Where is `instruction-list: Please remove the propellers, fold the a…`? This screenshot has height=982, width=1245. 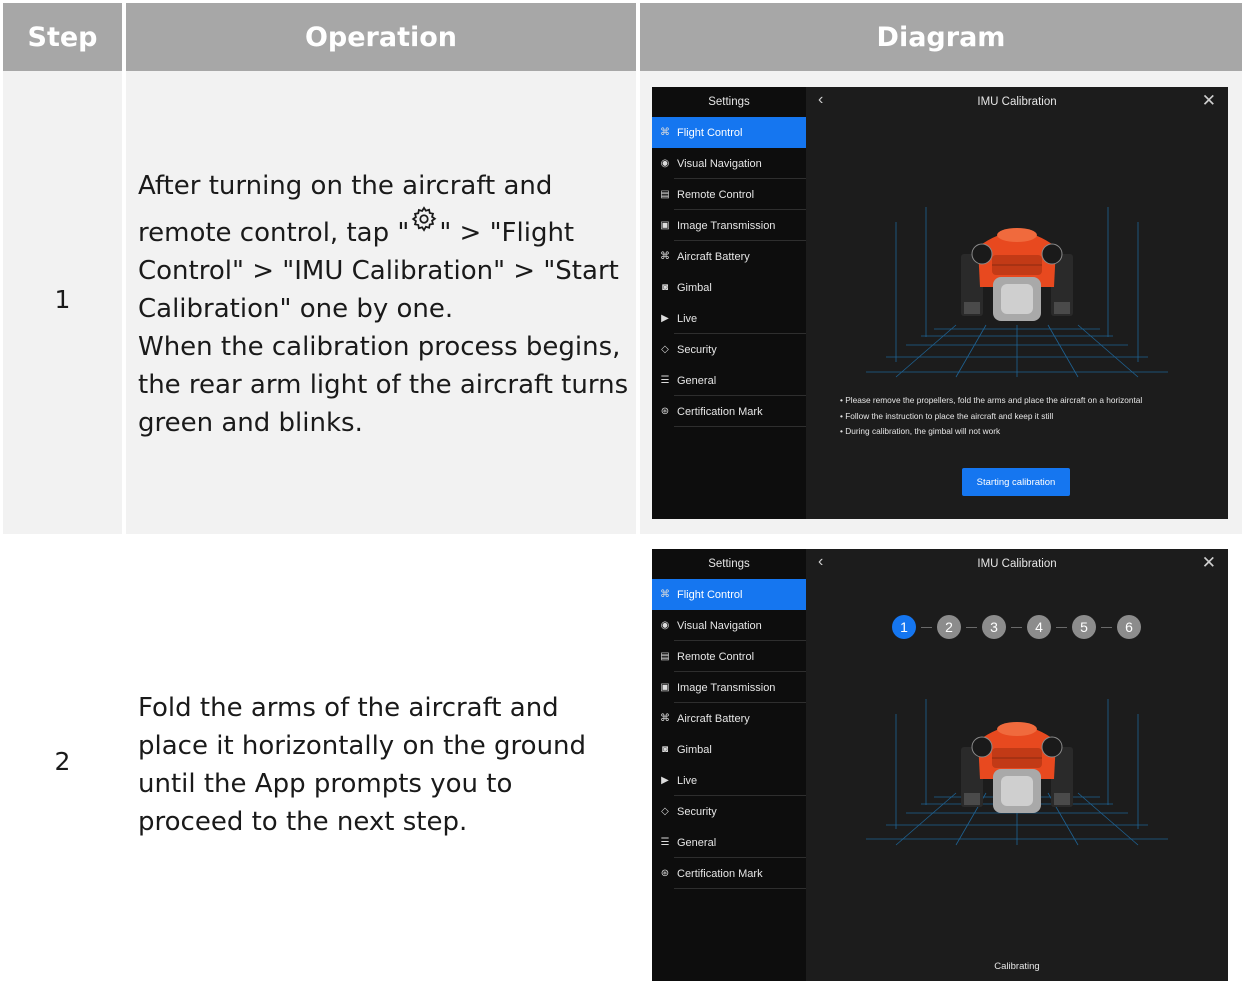 instruction-list: Please remove the propellers, fold the a… is located at coordinates (991, 416).